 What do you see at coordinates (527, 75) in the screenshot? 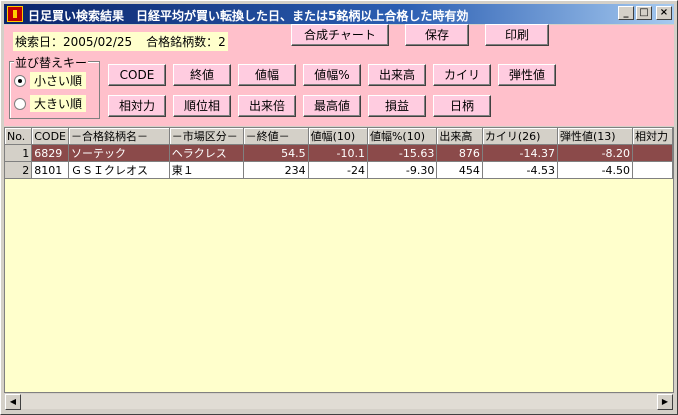
I see `sort-elasticity-button: 弾性値` at bounding box center [527, 75].